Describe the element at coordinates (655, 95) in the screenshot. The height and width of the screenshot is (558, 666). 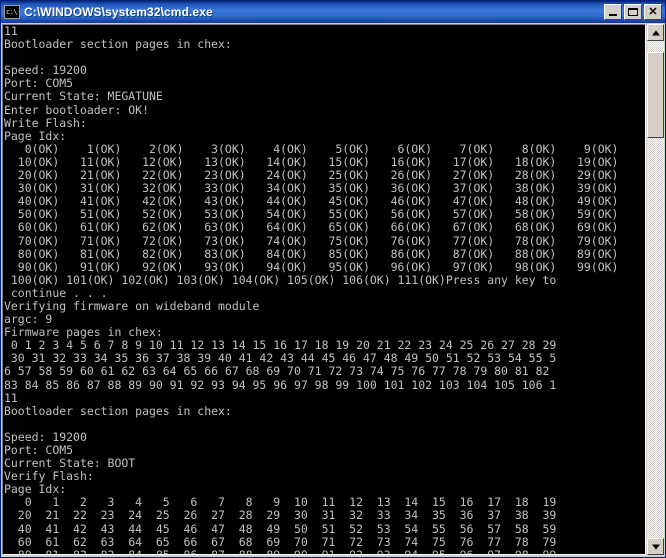
I see `scrollbar-thumb` at that location.